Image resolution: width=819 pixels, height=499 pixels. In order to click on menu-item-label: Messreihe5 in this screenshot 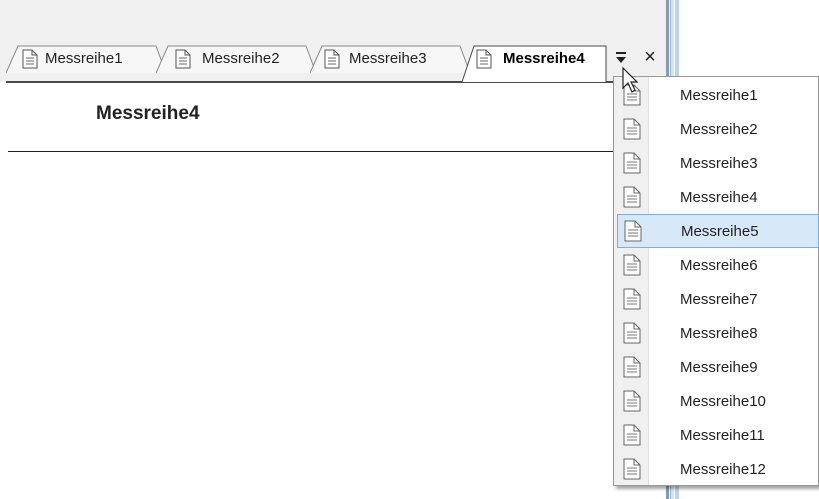, I will do `click(720, 231)`.